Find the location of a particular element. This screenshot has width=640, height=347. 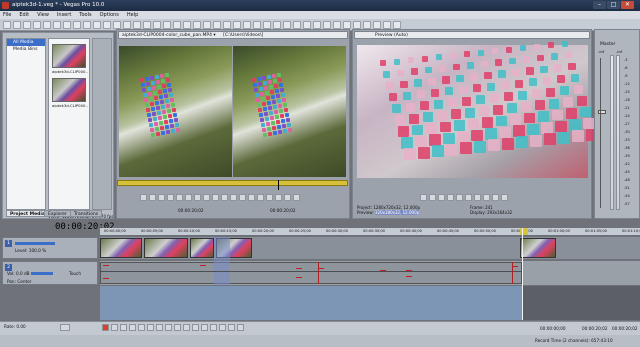

playhead-cursor is located at coordinates (522, 274).